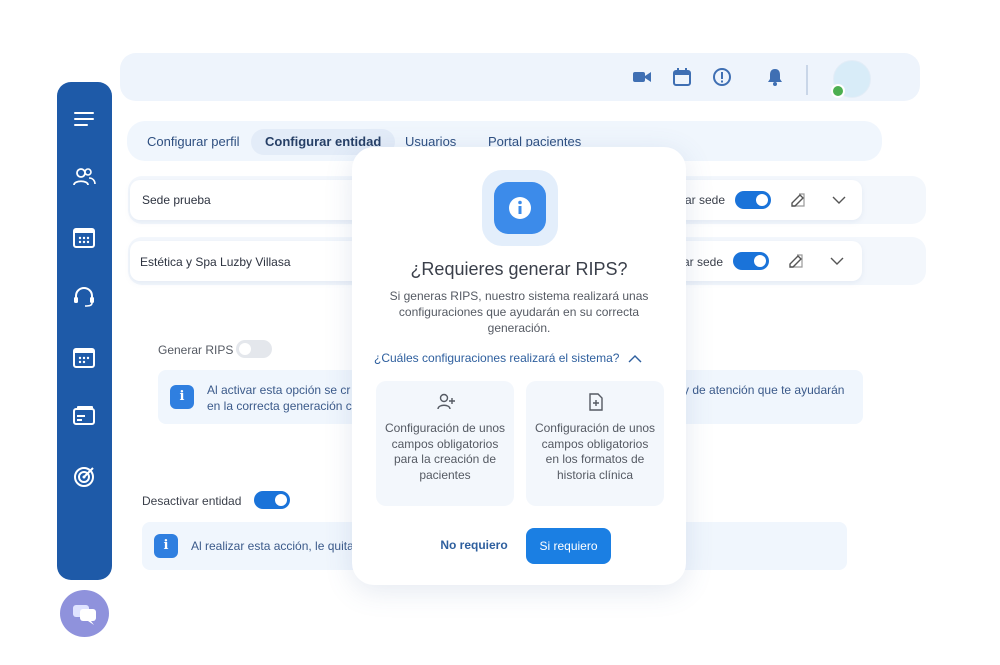 Image resolution: width=1000 pixels, height=665 pixels. Describe the element at coordinates (272, 500) in the screenshot. I see `desactivar-entidad-toggle` at that location.